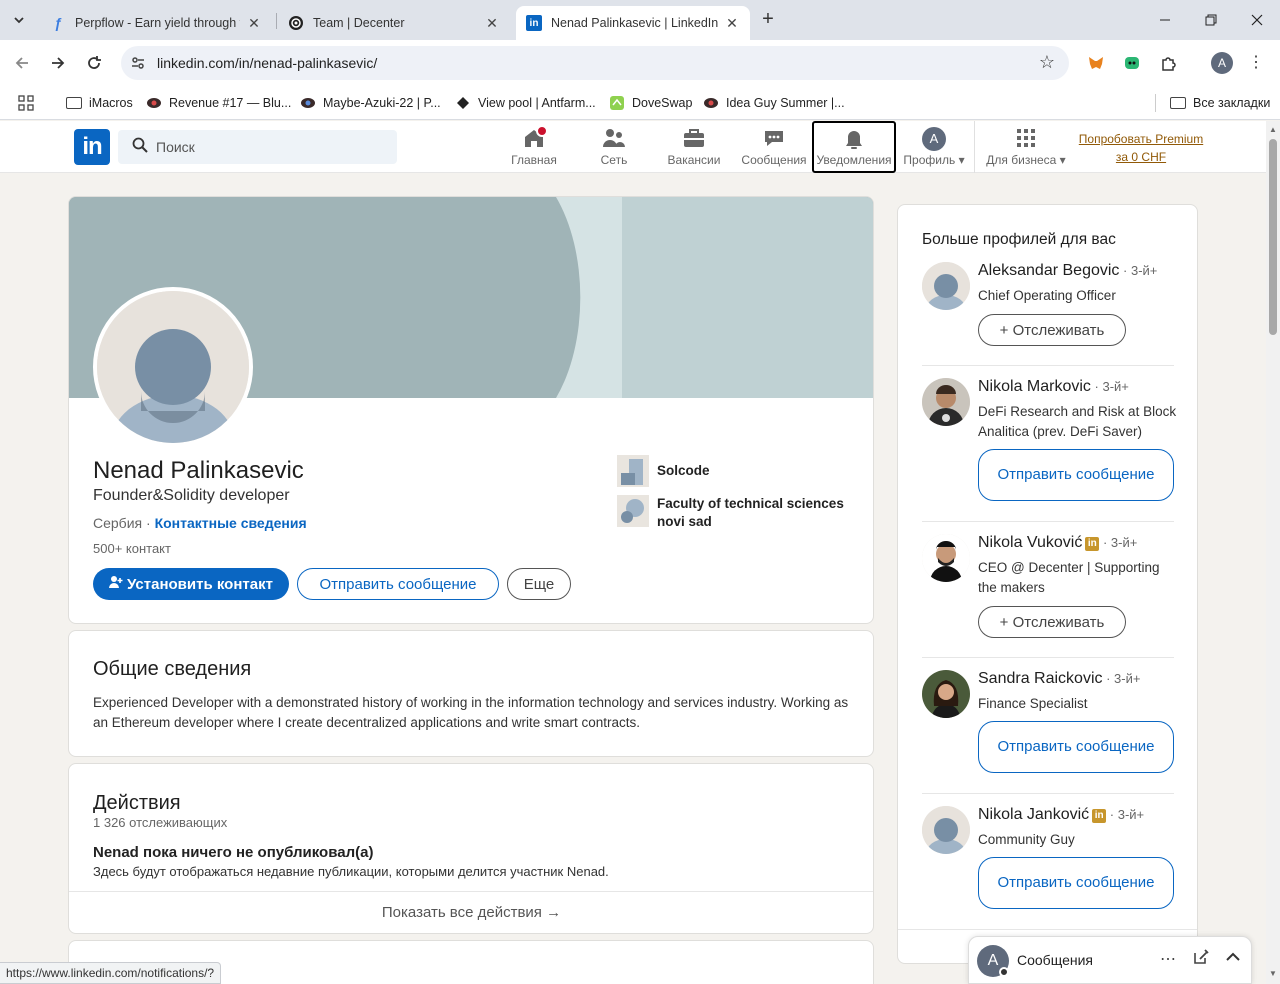  I want to click on profile-name: Sandra Raickovic · 3-й+, so click(1059, 679).